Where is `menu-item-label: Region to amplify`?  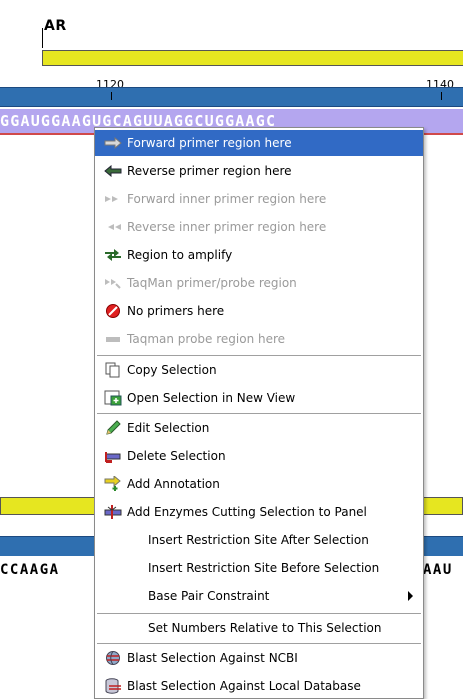 menu-item-label: Region to amplify is located at coordinates (180, 255).